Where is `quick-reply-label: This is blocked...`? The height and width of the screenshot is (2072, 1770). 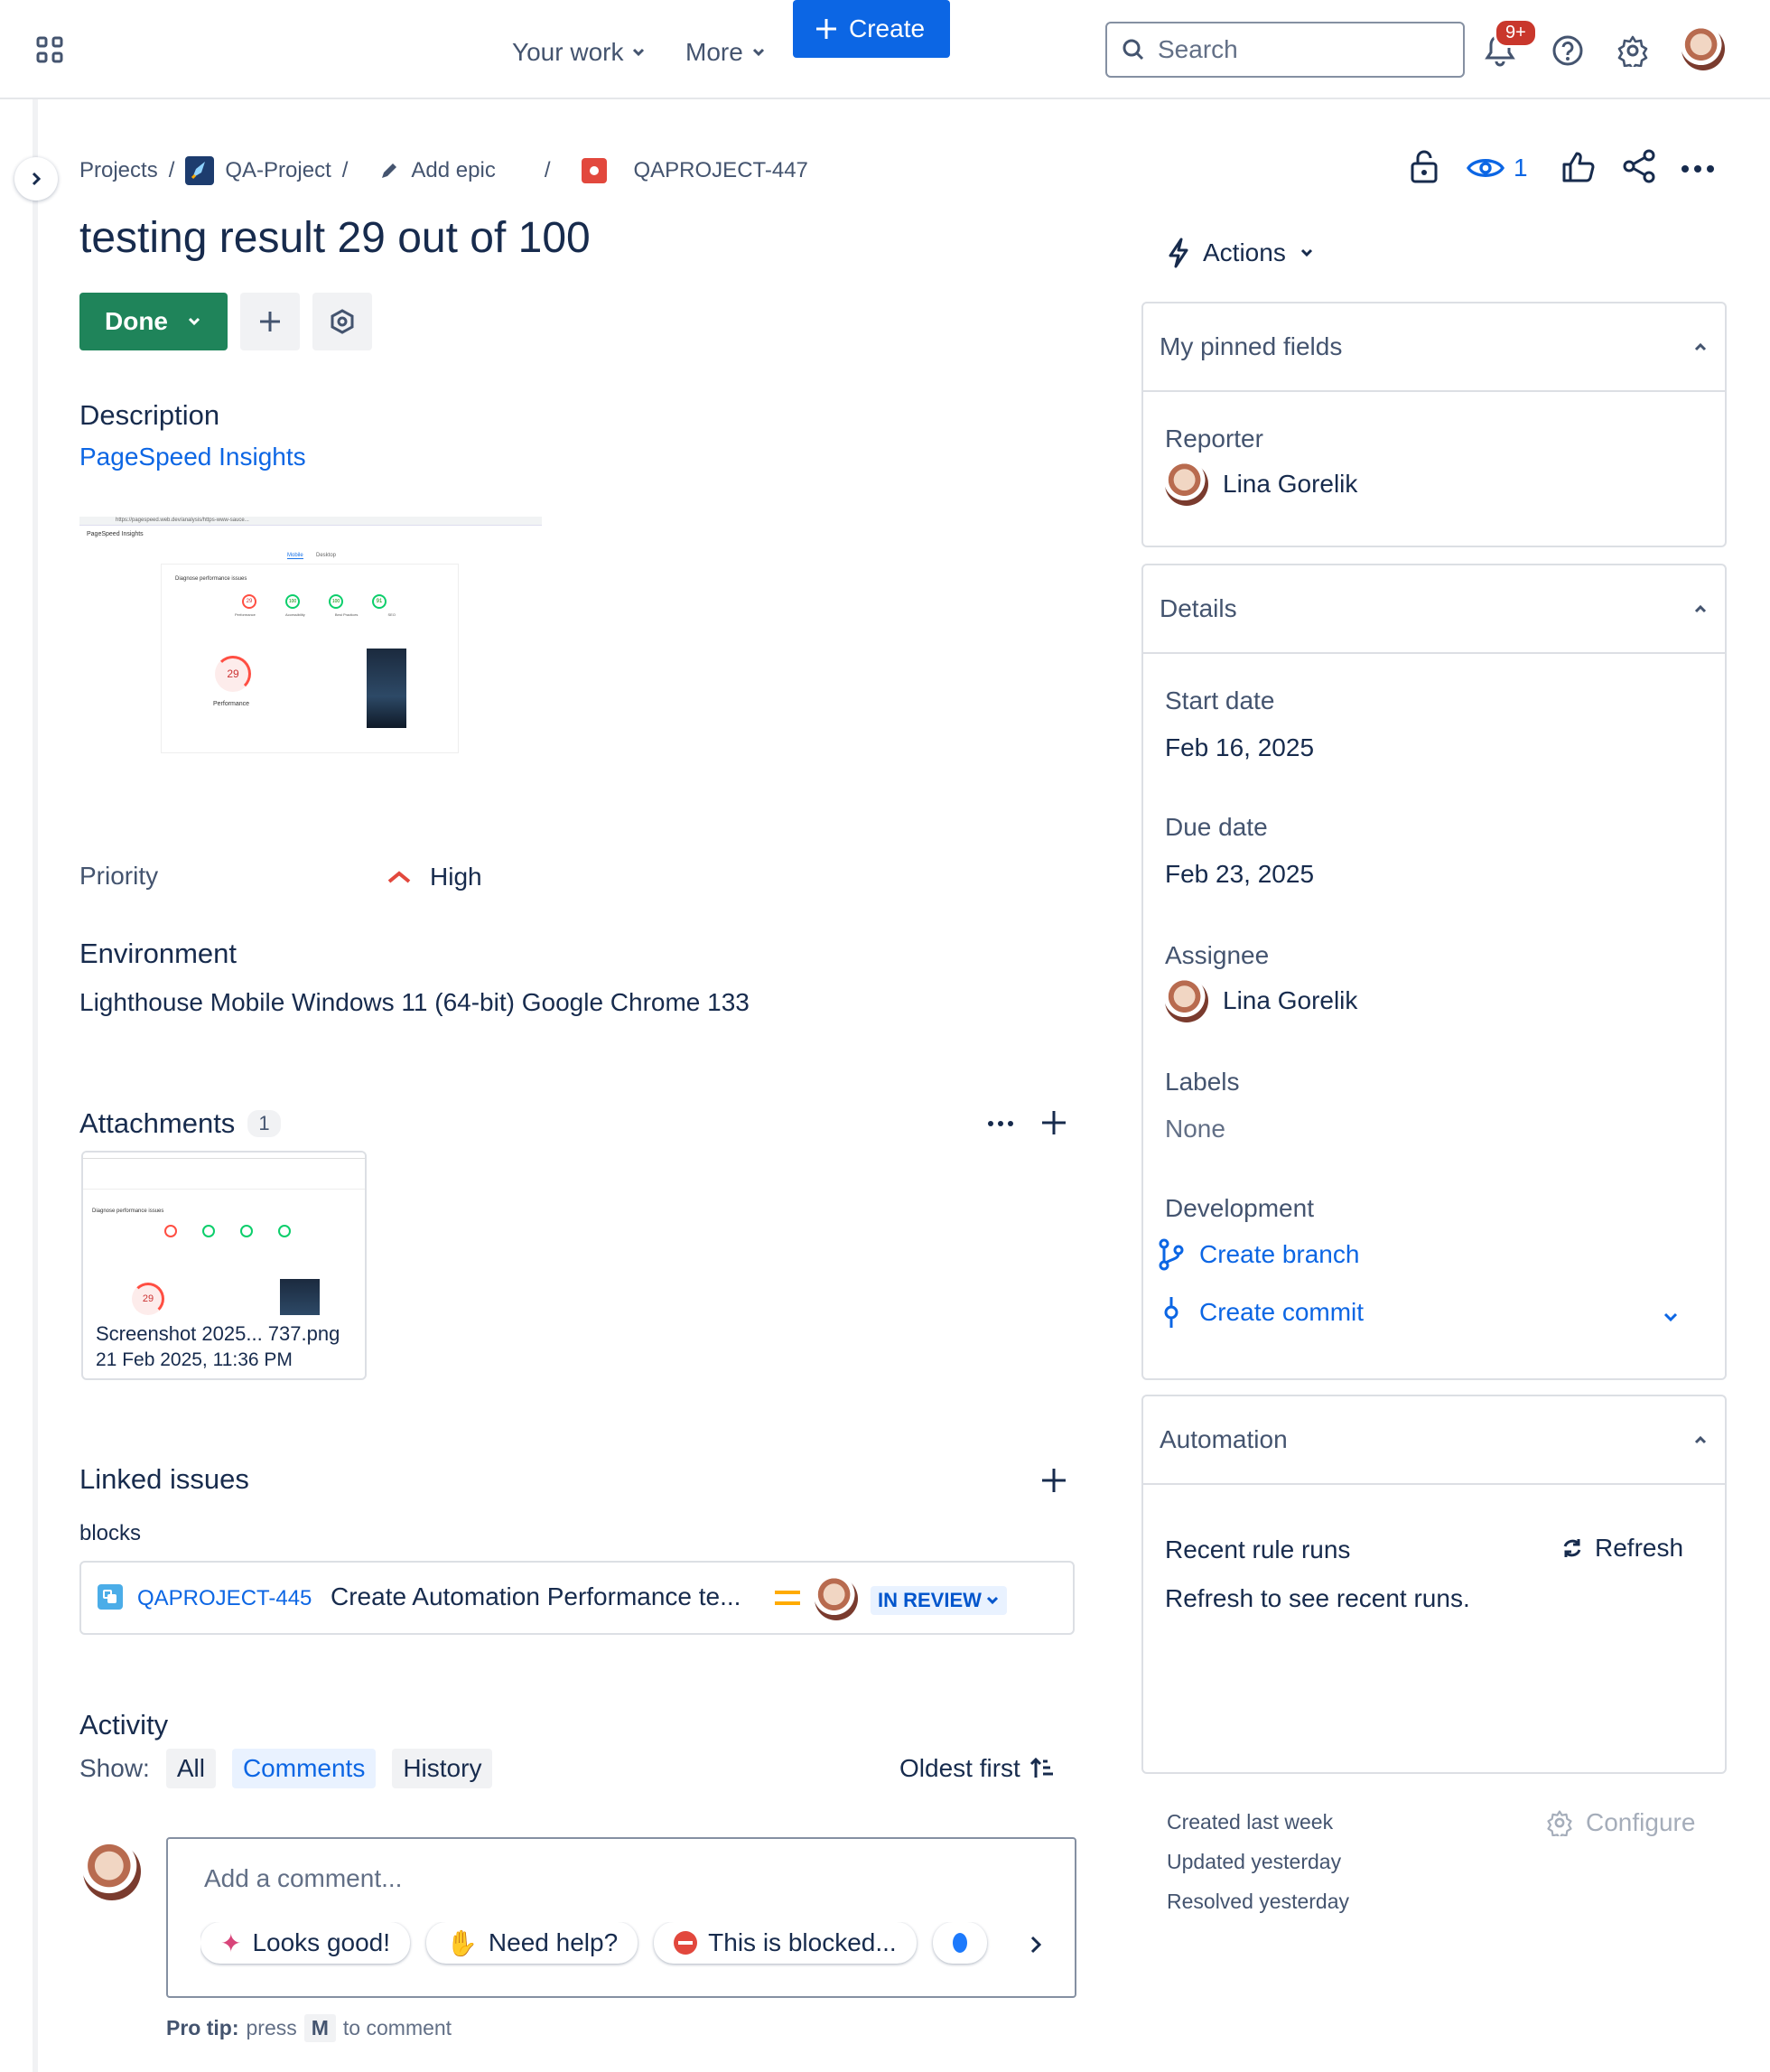 quick-reply-label: This is blocked... is located at coordinates (802, 1942).